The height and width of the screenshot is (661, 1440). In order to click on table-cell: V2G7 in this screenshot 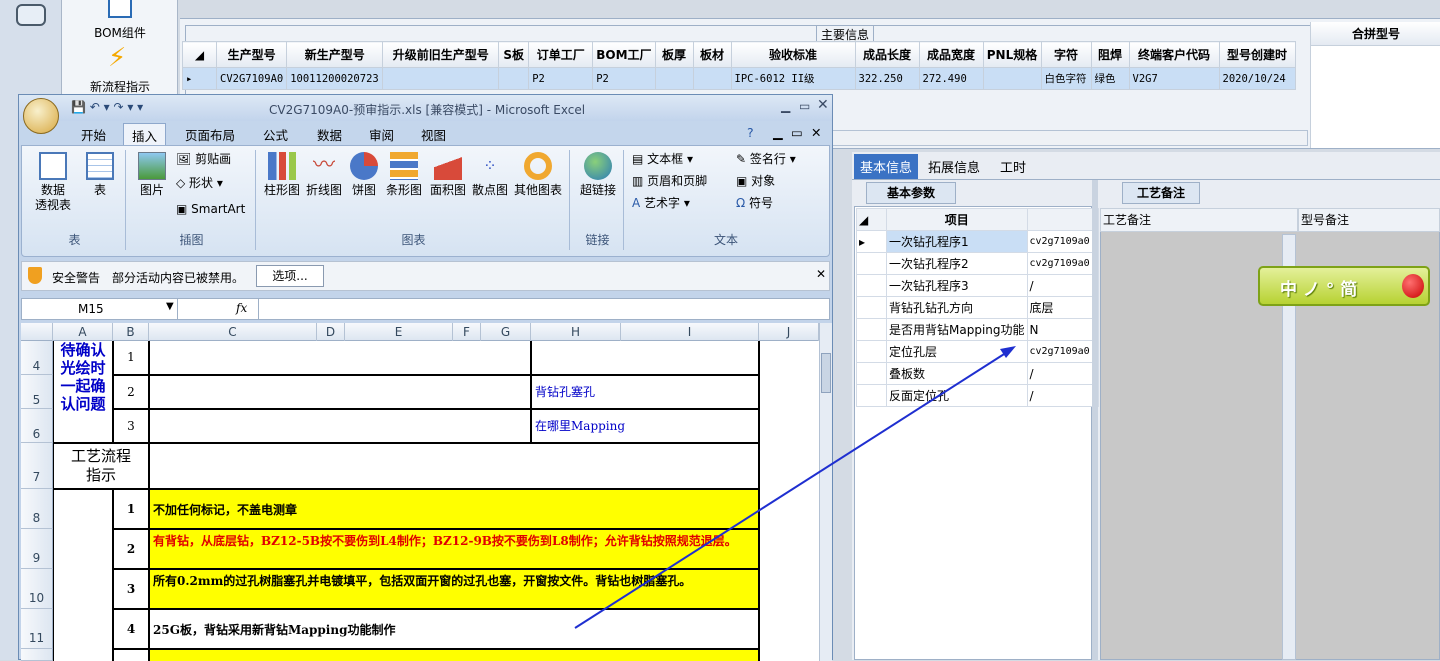, I will do `click(1174, 78)`.